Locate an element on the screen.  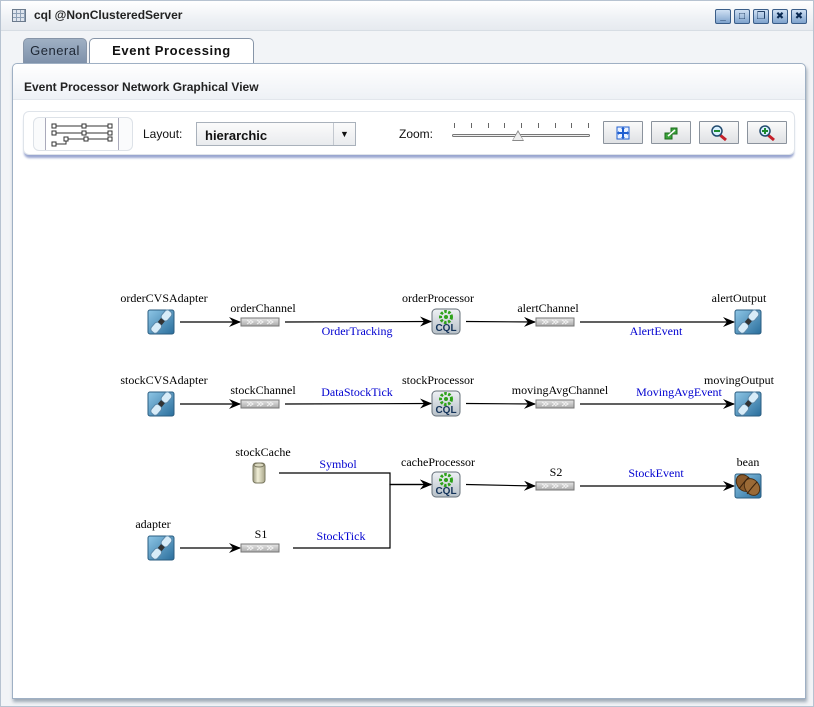
zoom-in-button is located at coordinates (767, 132).